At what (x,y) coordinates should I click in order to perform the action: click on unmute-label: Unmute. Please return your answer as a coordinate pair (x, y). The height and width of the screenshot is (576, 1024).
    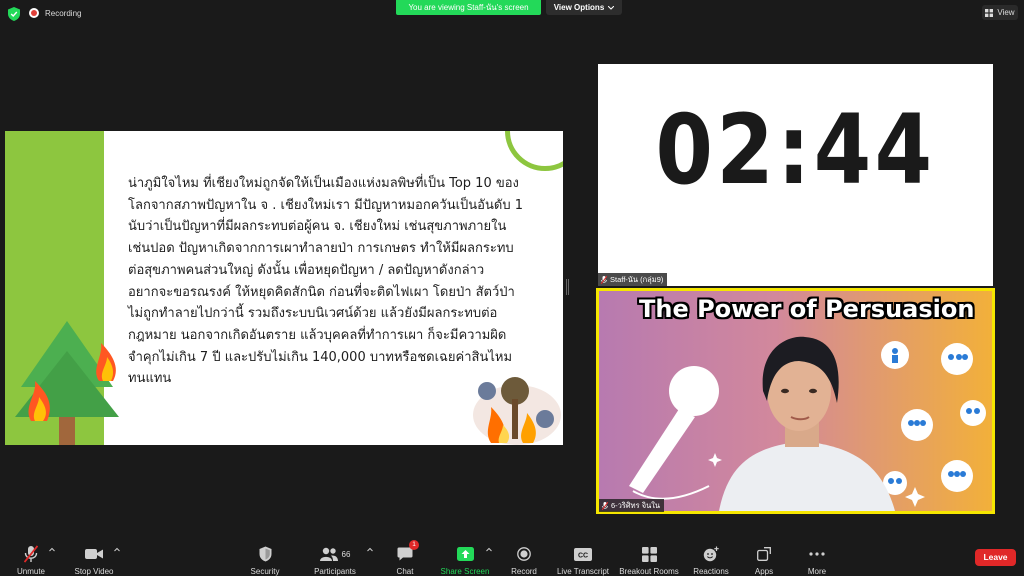
    Looking at the image, I should click on (30, 571).